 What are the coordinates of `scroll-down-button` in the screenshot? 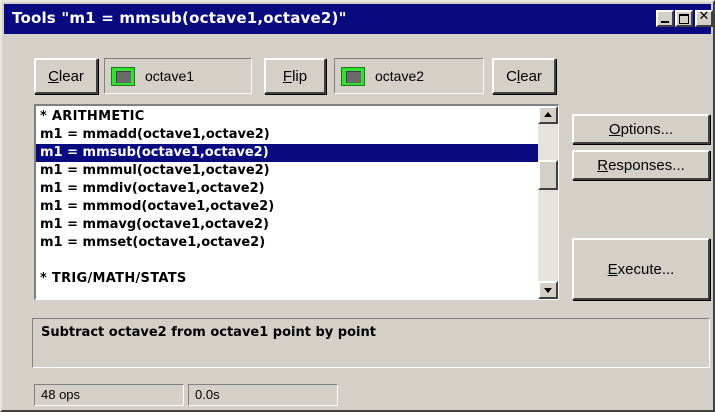 It's located at (548, 290).